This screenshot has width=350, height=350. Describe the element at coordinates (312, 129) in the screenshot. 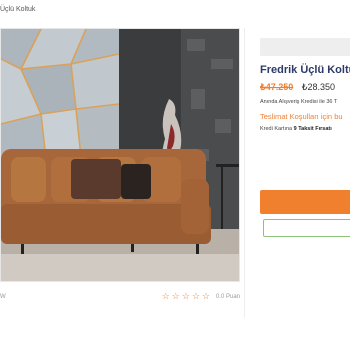

I see `installment-offer: 9 Taksit Fırsatı` at that location.